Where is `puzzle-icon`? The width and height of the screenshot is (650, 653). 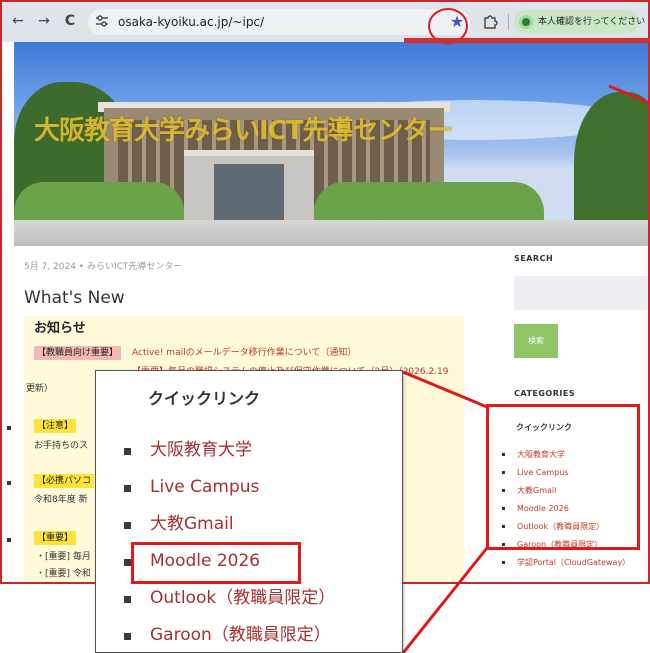
puzzle-icon is located at coordinates (490, 21).